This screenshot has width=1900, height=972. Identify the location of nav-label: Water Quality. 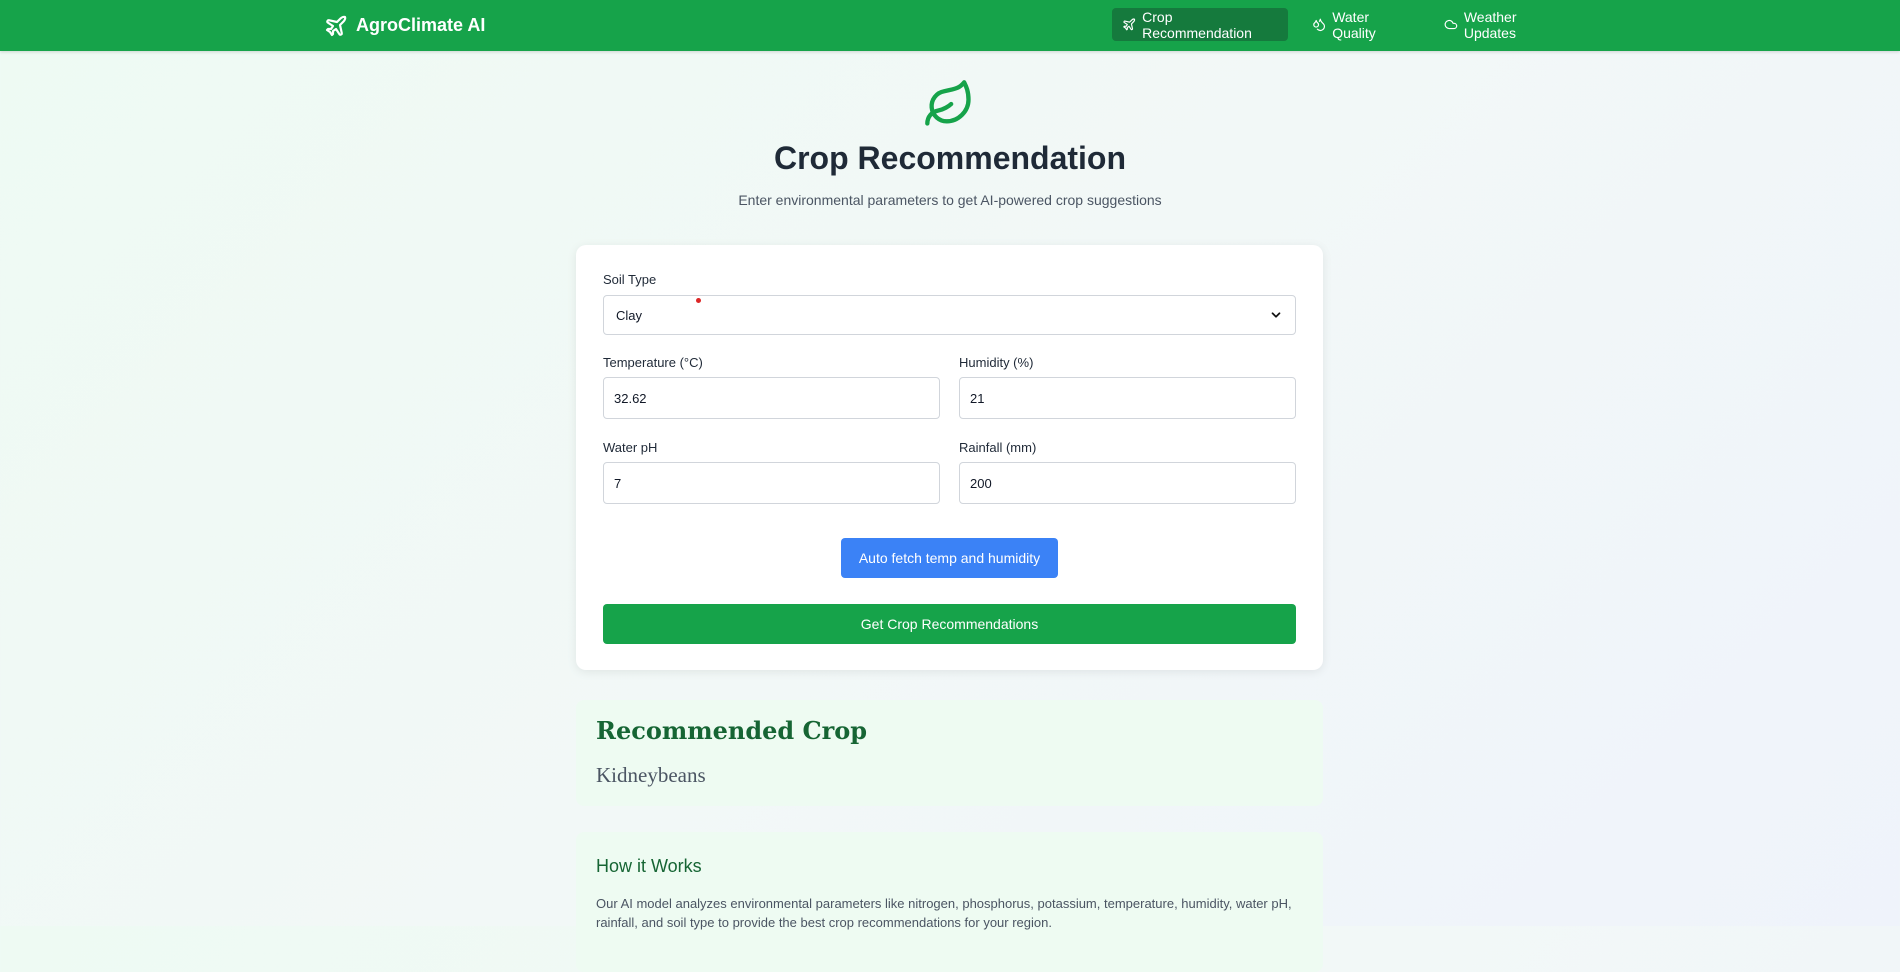
(1354, 24).